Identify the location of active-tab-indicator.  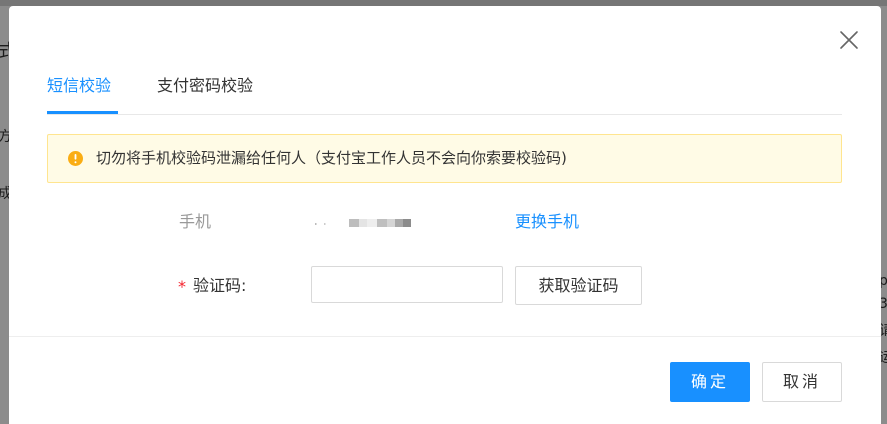
(82, 112).